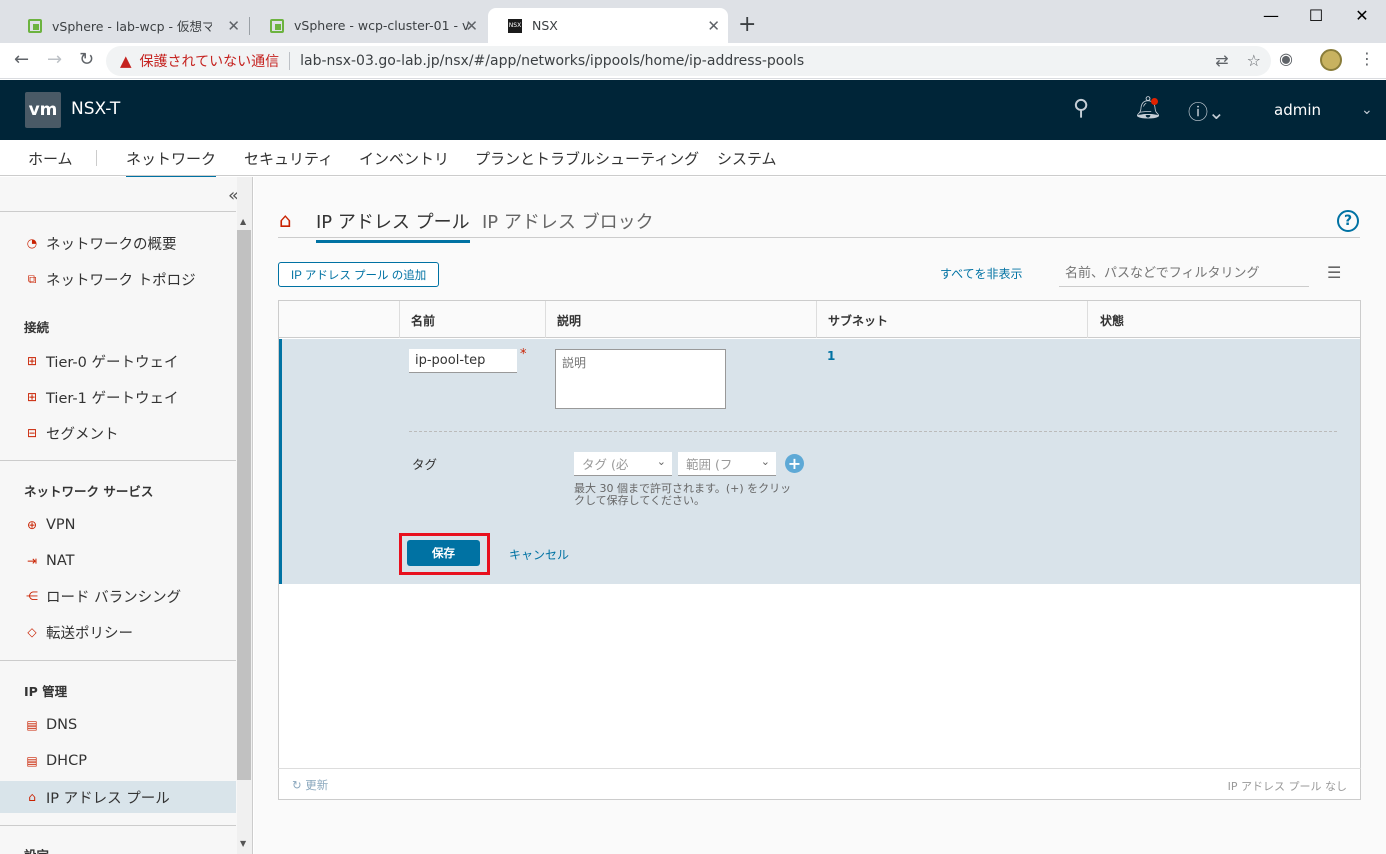 The height and width of the screenshot is (854, 1386). What do you see at coordinates (794, 463) in the screenshot?
I see `add-tag-plus-icon: +` at bounding box center [794, 463].